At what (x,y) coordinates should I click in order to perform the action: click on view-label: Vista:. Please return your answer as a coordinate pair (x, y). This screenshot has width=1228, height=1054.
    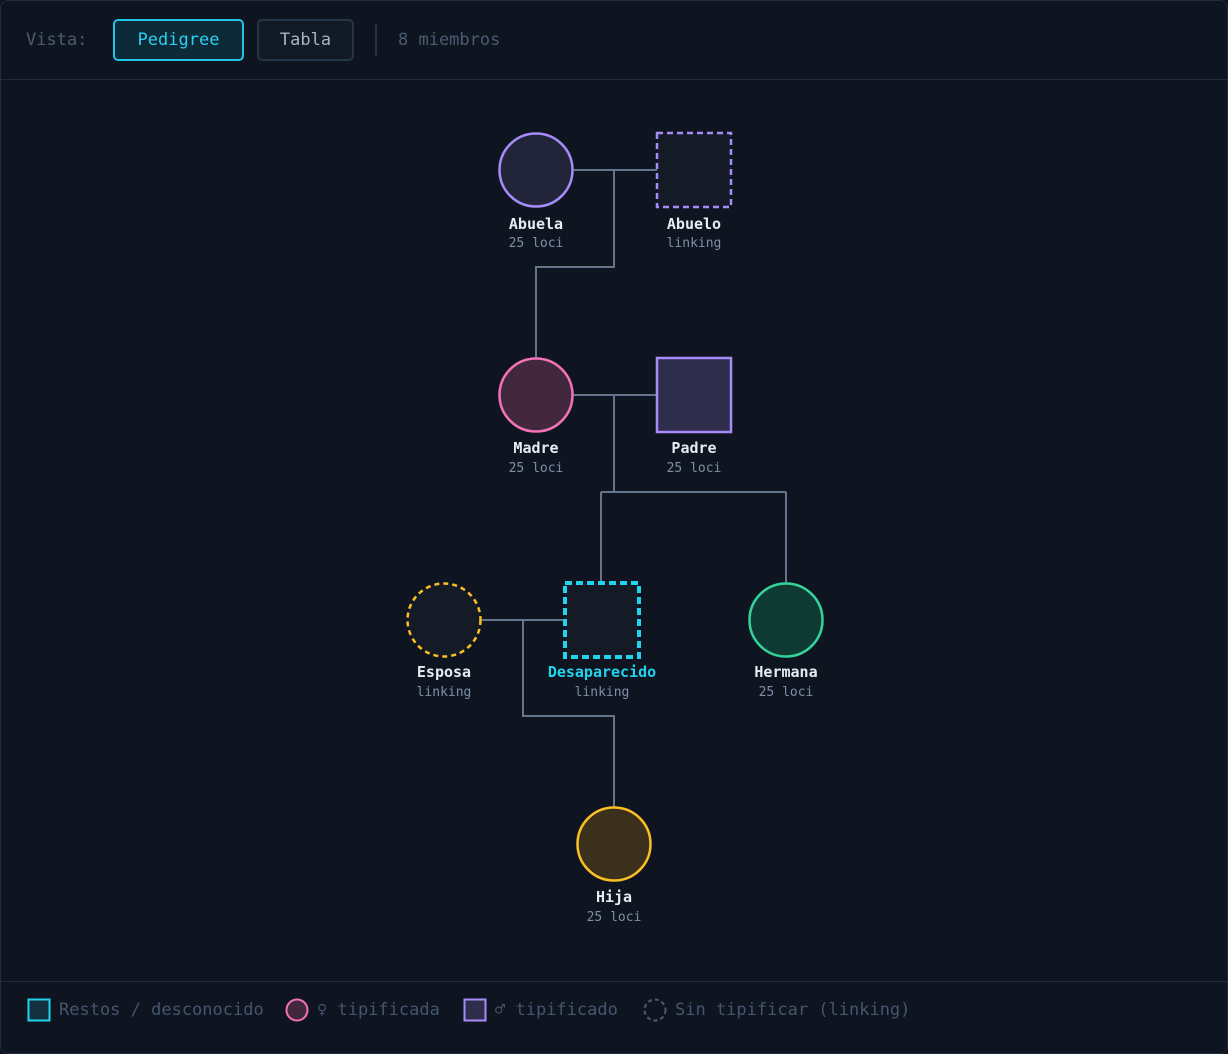
    Looking at the image, I should click on (57, 40).